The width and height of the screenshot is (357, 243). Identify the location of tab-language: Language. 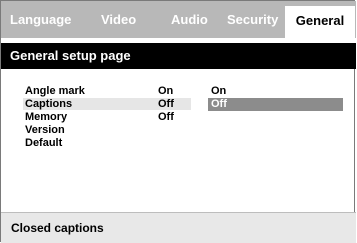
(40, 19).